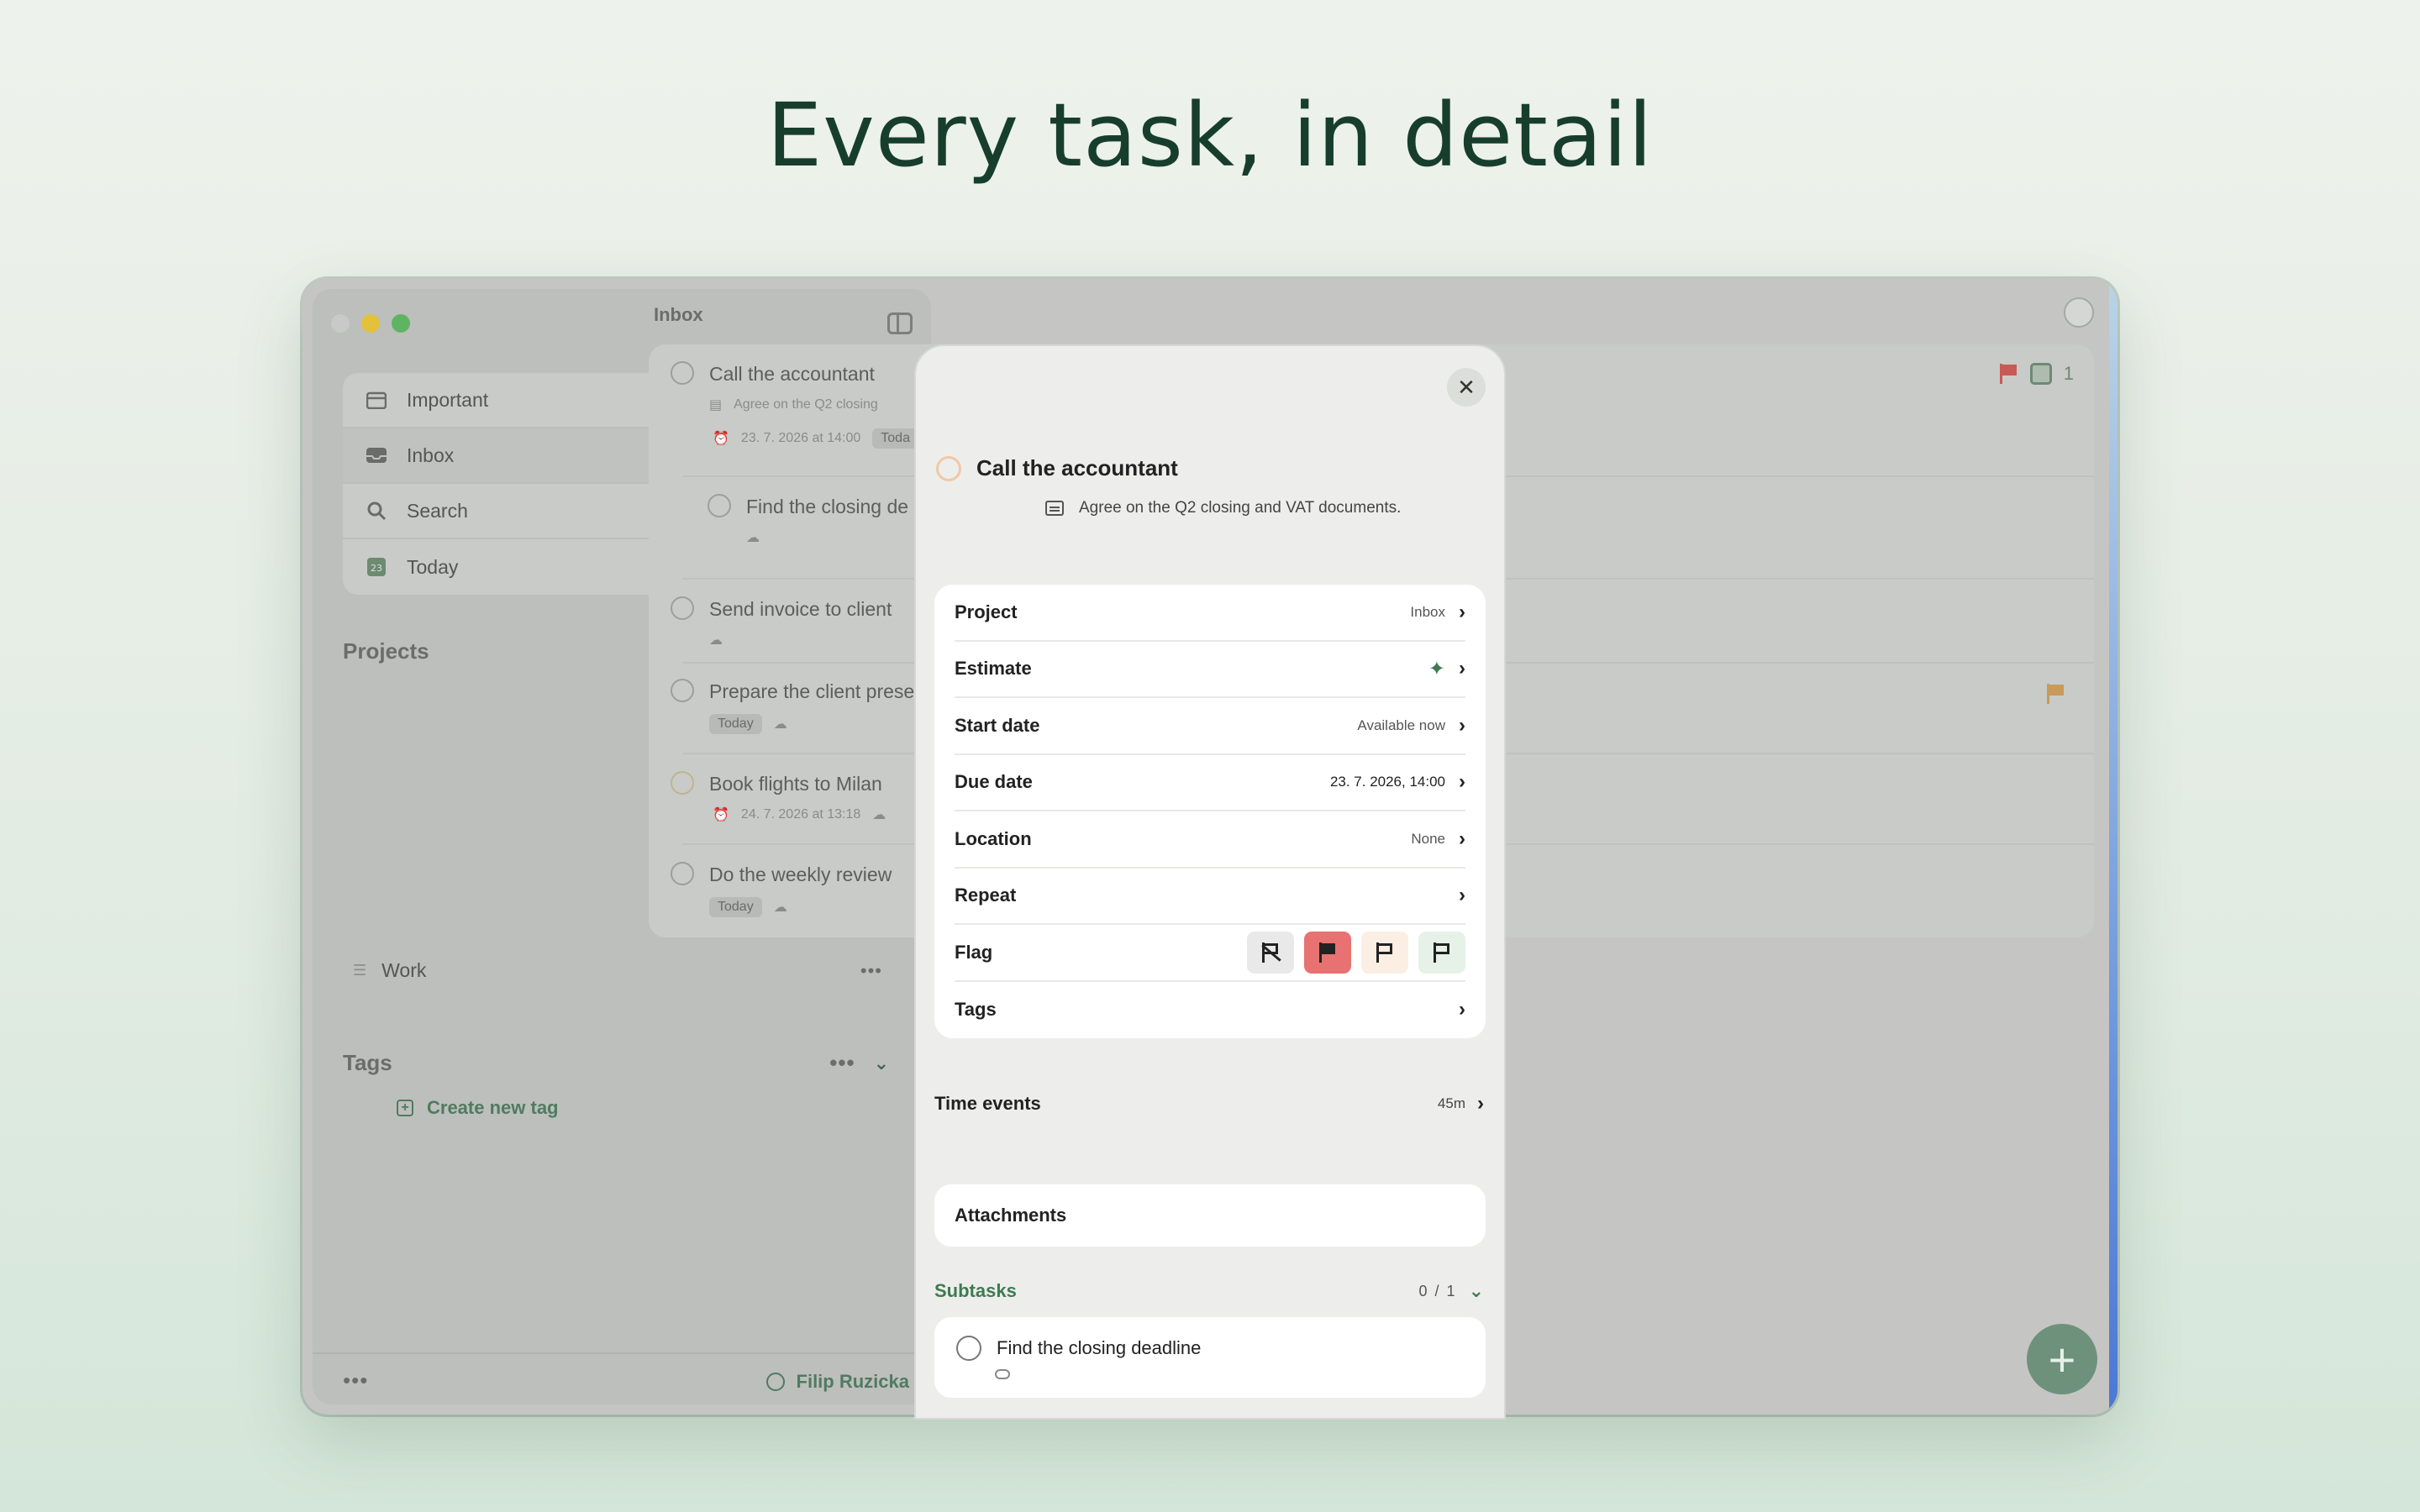 The height and width of the screenshot is (1512, 2420). Describe the element at coordinates (1427, 611) in the screenshot. I see `property-value: Inbox` at that location.